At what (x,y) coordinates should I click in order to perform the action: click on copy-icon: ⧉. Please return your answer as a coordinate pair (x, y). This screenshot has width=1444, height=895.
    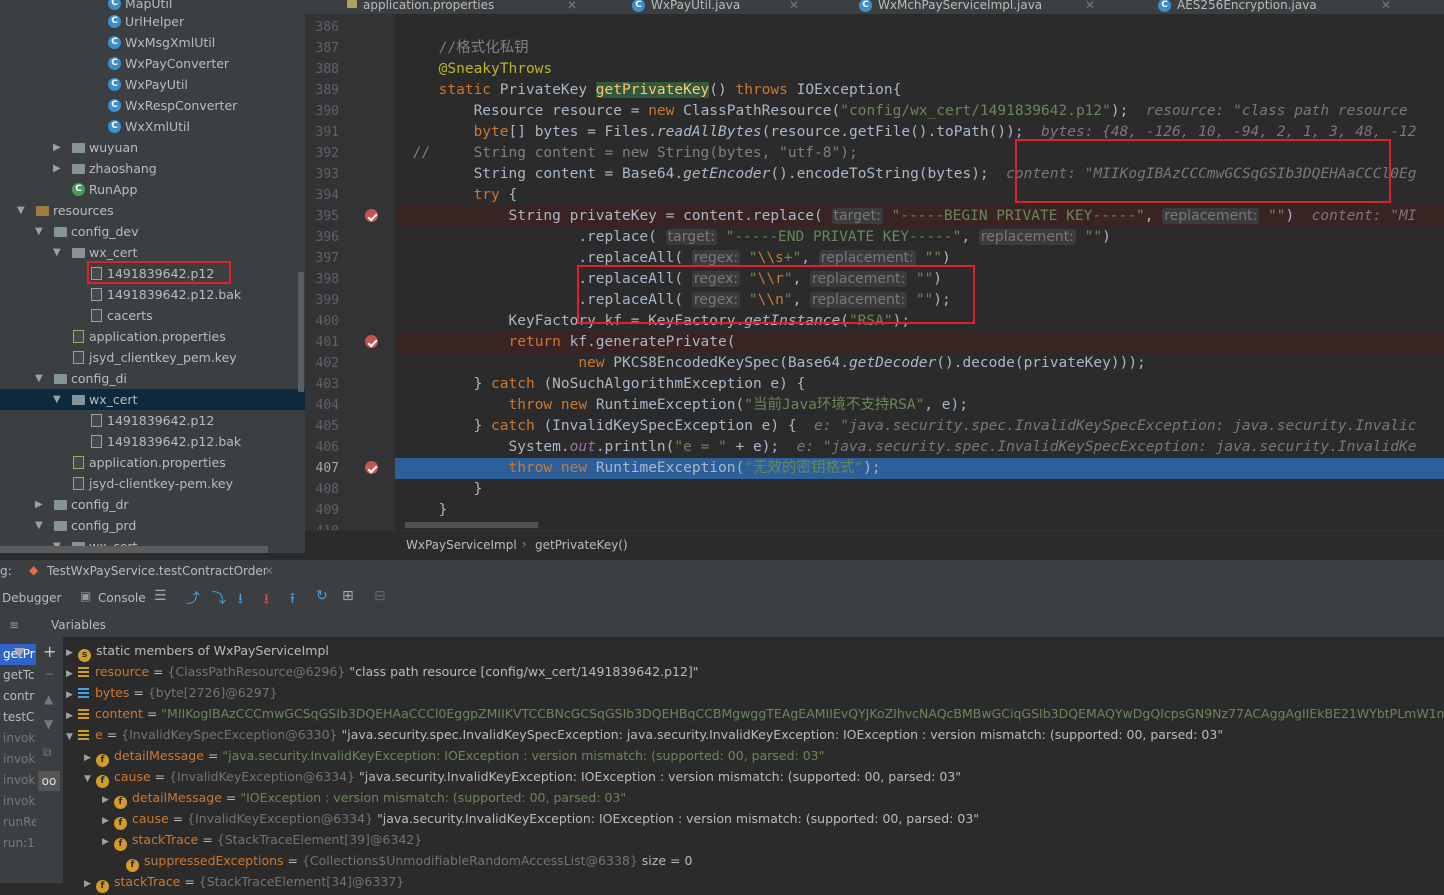
    Looking at the image, I should click on (47, 752).